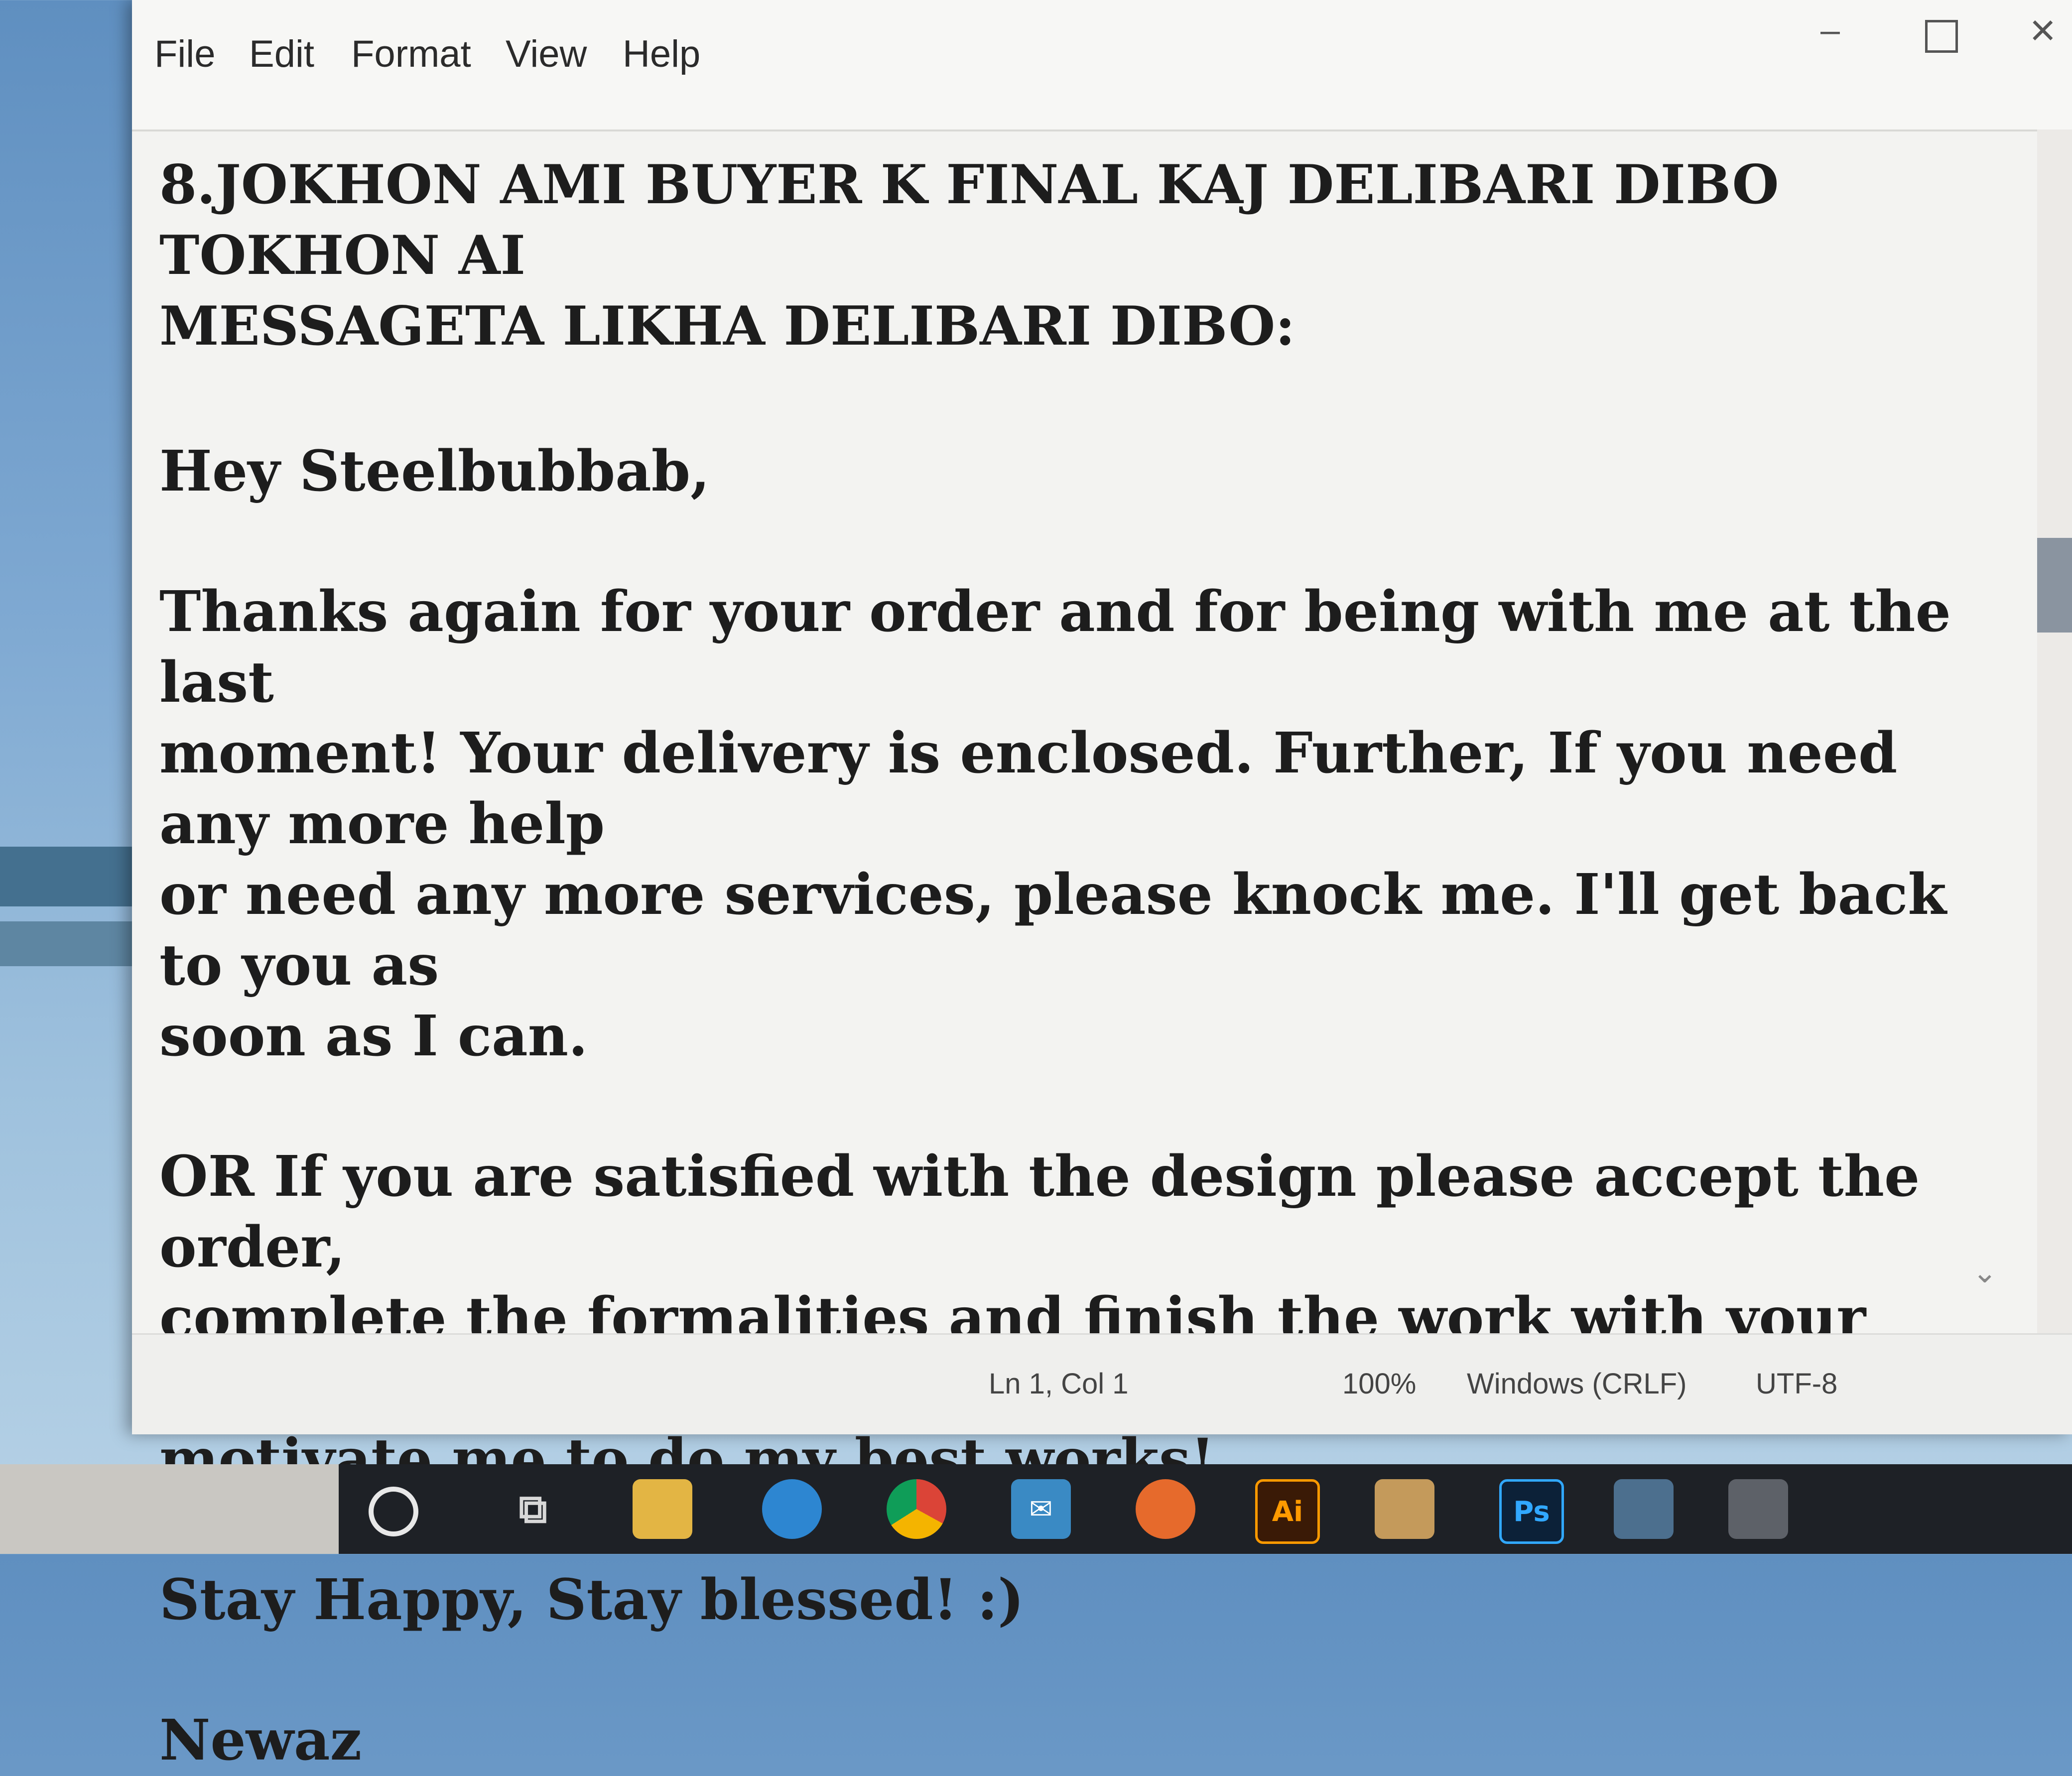 This screenshot has width=2072, height=1776. What do you see at coordinates (434, 471) in the screenshot?
I see `greeting-line: Hey Steelbubbab,` at bounding box center [434, 471].